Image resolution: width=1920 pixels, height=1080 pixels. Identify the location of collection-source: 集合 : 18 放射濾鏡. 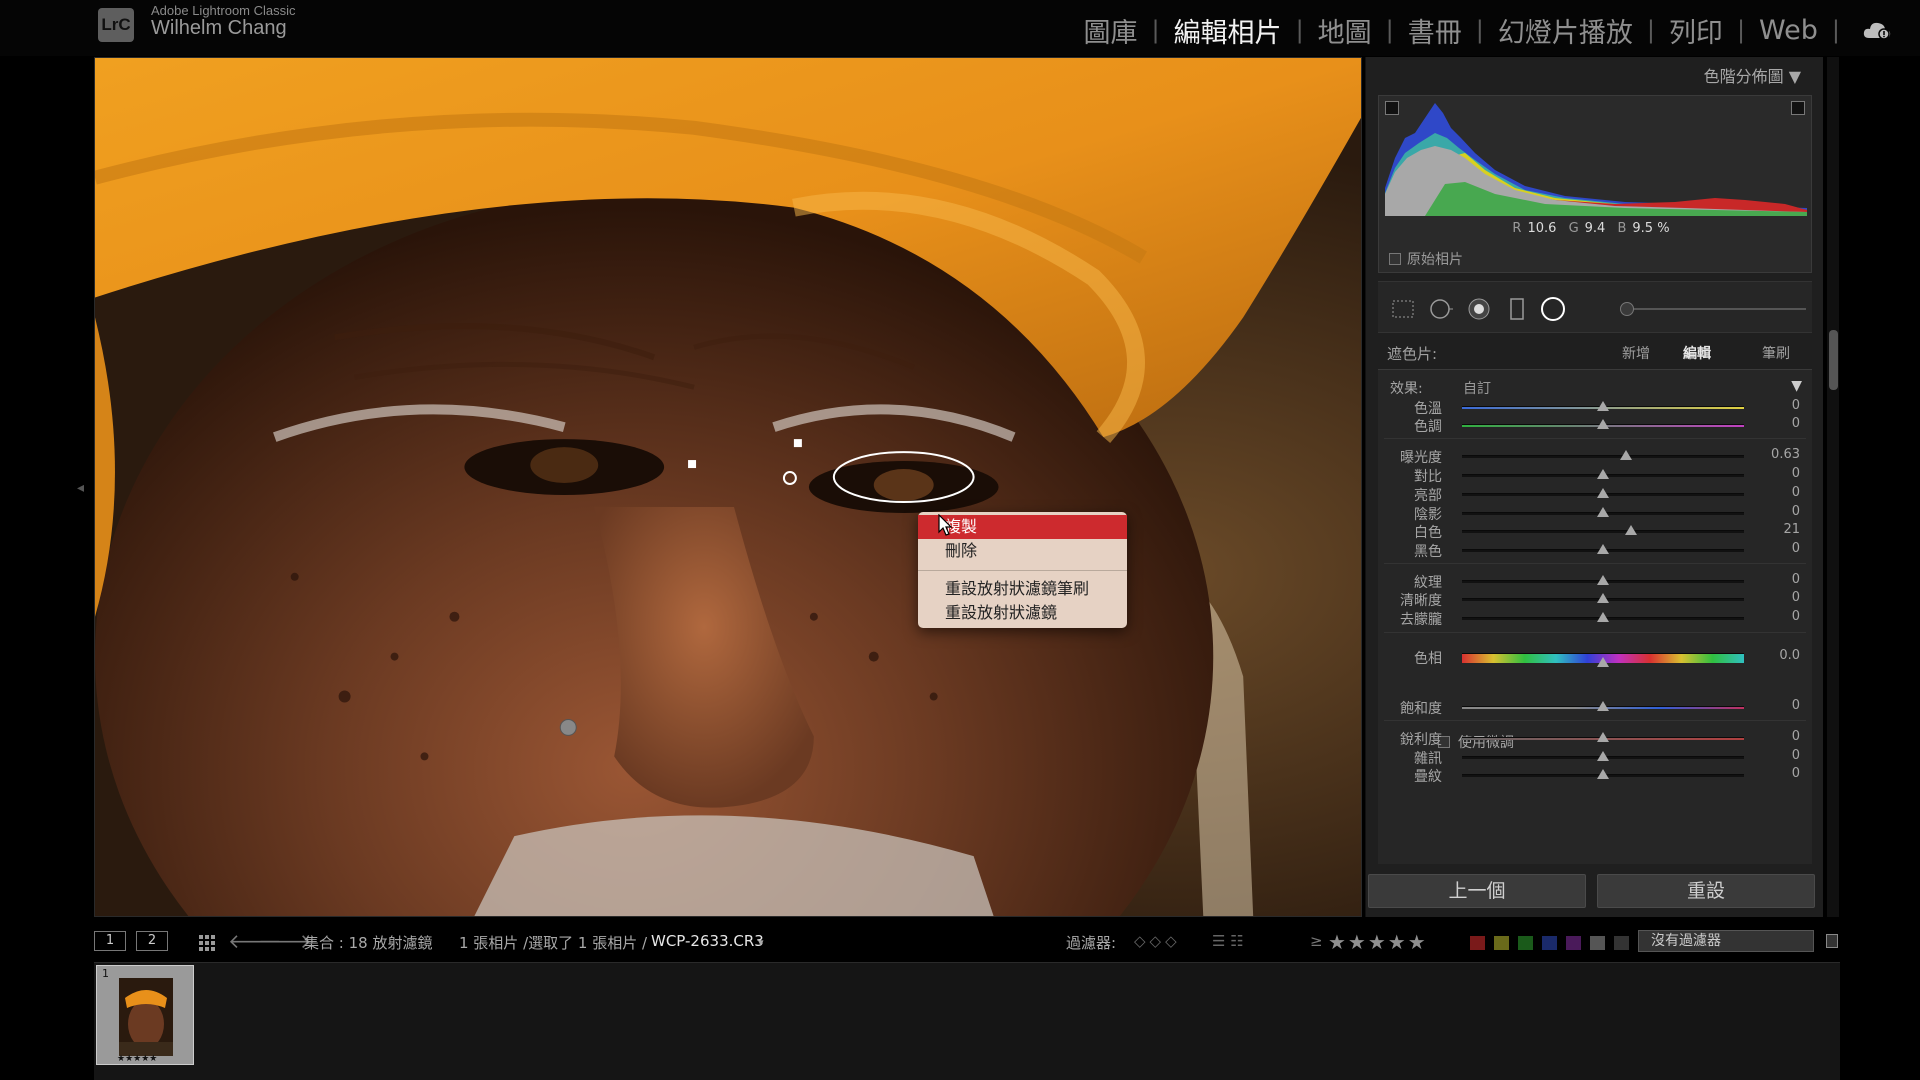
(368, 942).